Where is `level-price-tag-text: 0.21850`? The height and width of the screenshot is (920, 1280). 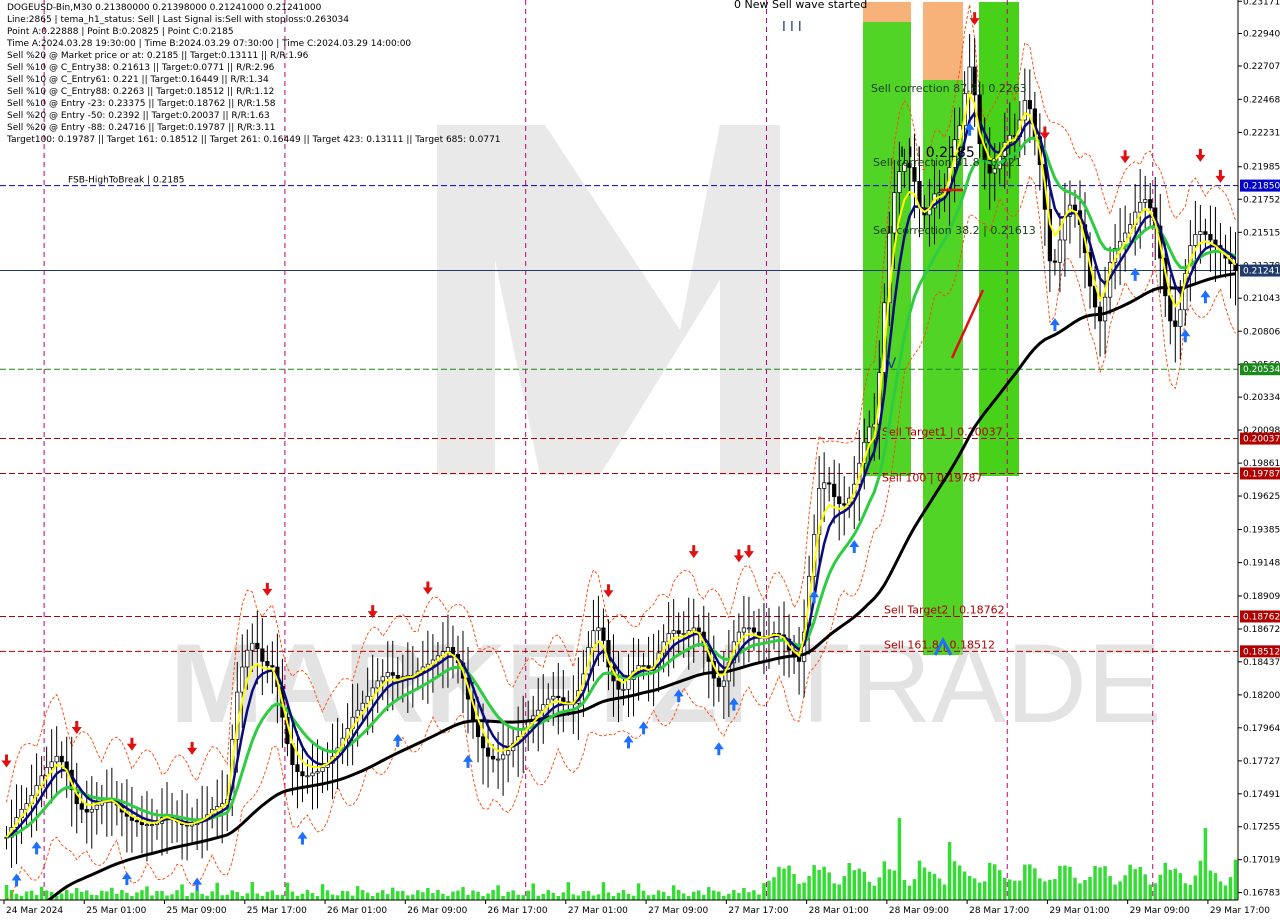
level-price-tag-text: 0.21850 is located at coordinates (1261, 187).